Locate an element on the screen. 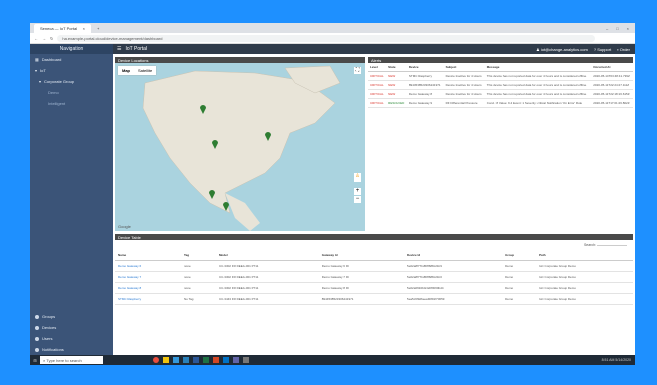 The width and height of the screenshot is (657, 385). tab-satellite: Satellite is located at coordinates (145, 70).